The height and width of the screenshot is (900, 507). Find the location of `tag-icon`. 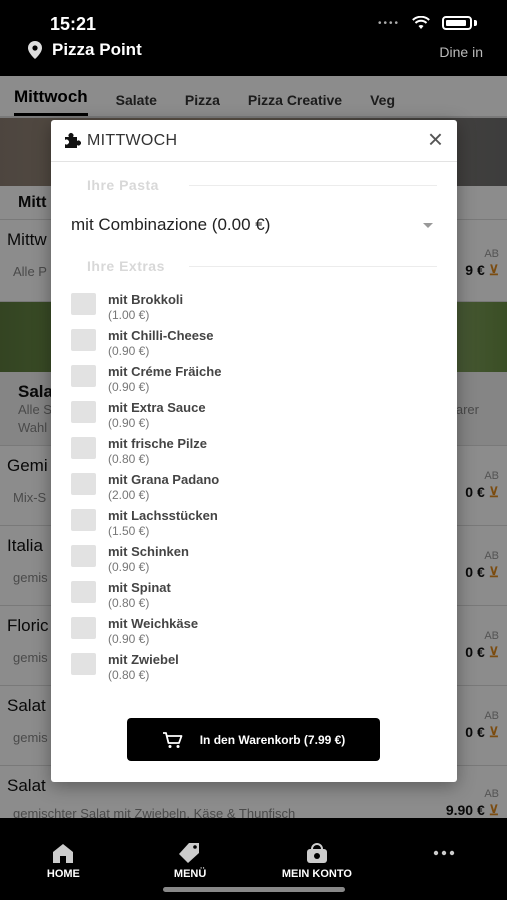

tag-icon is located at coordinates (189, 853).